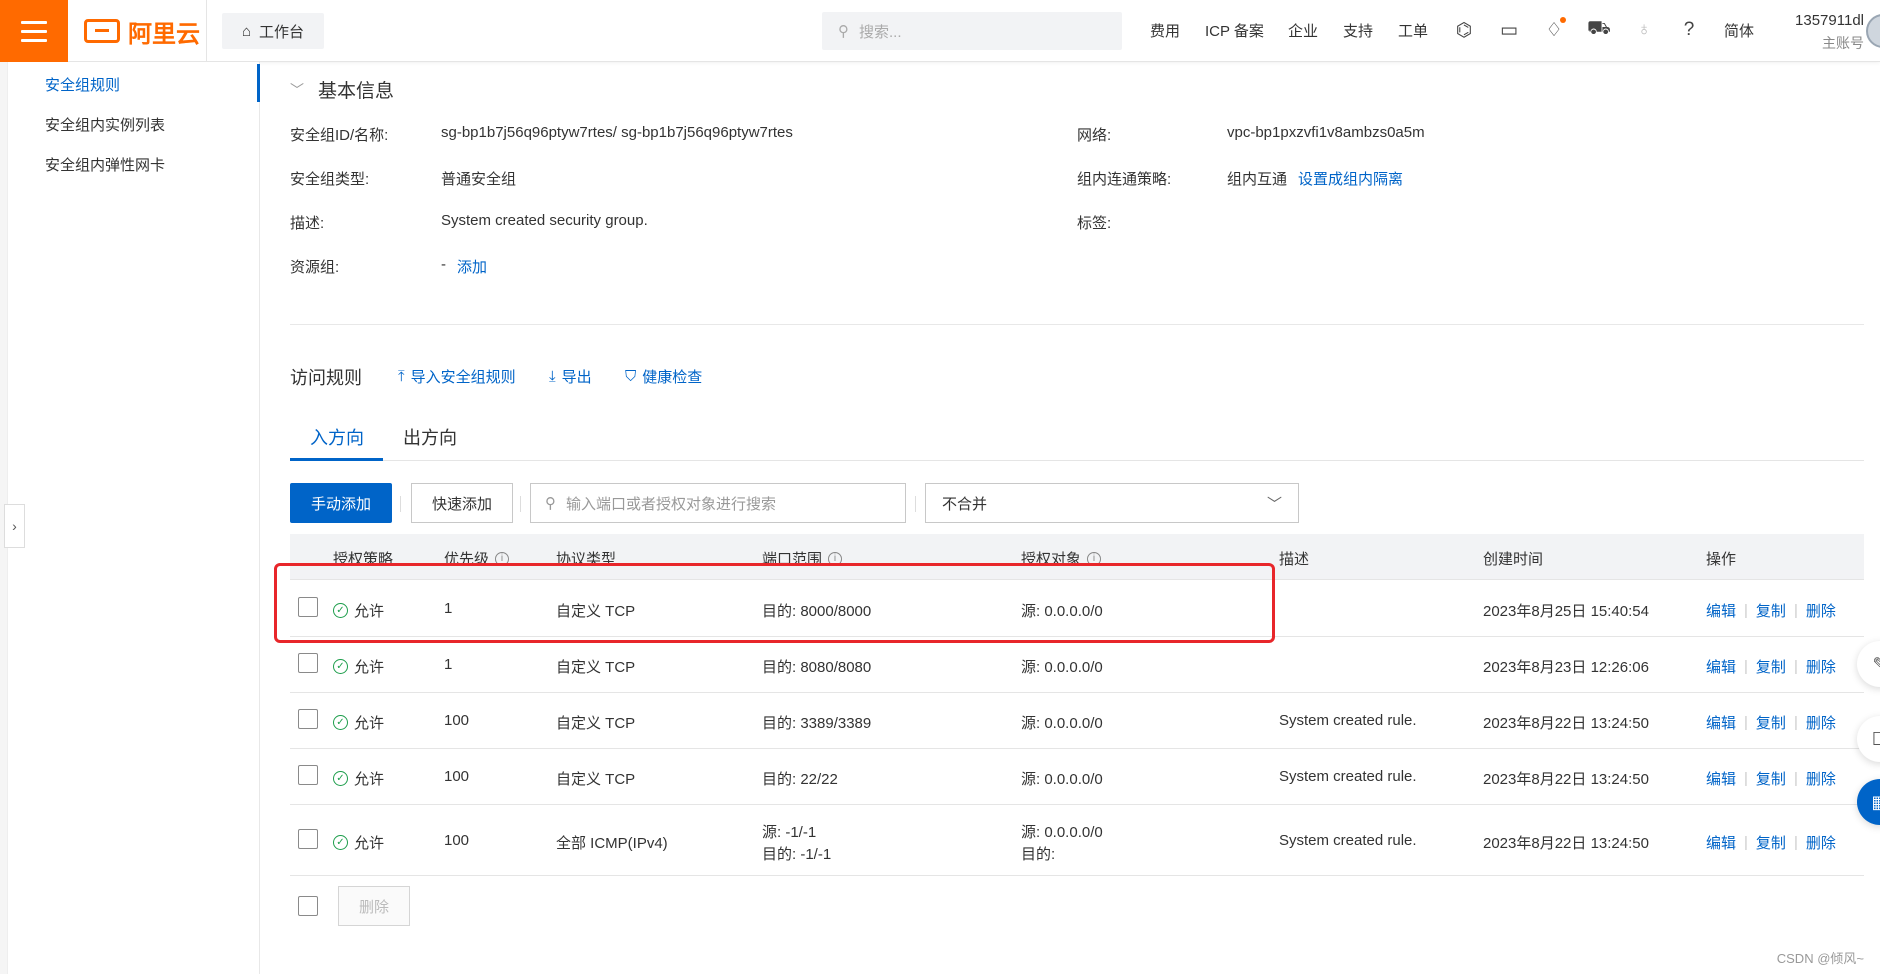 This screenshot has width=1880, height=974. I want to click on search-icon: ⚲, so click(843, 31).